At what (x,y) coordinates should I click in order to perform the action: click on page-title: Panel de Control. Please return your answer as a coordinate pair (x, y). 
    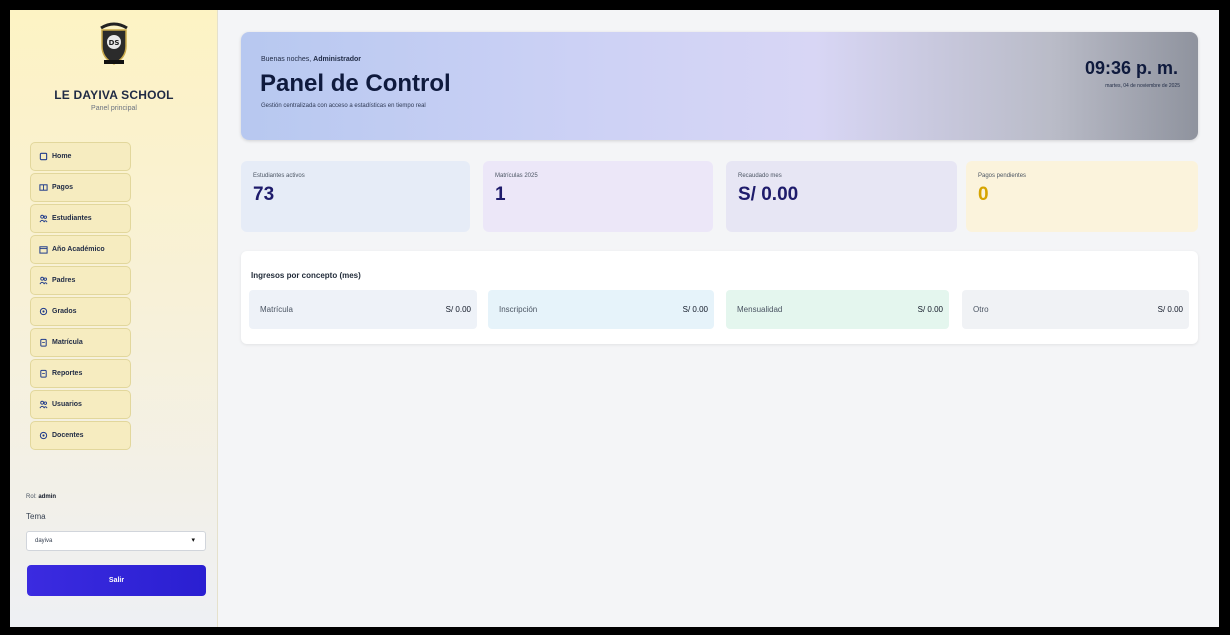
    Looking at the image, I should click on (355, 83).